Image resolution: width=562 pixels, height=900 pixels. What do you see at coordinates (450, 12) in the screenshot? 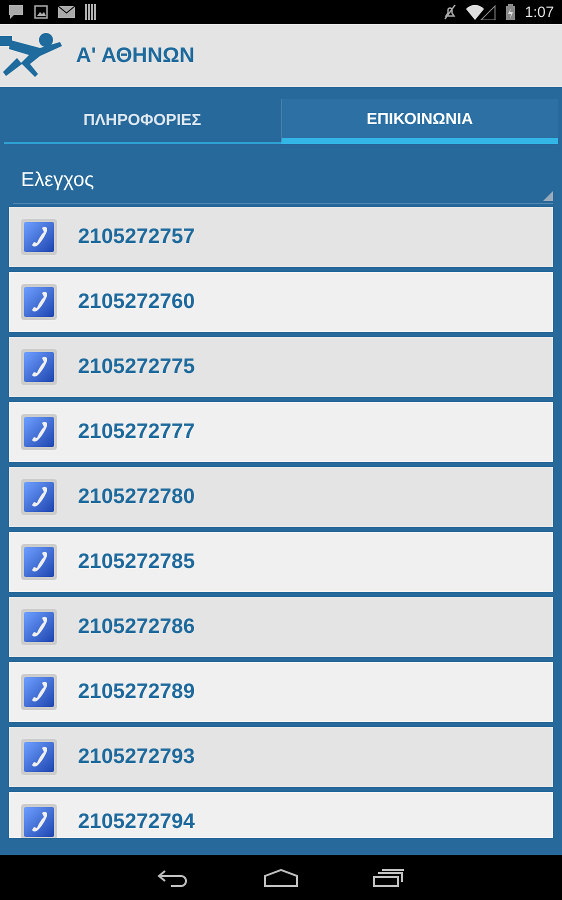
I see `mute-icon` at bounding box center [450, 12].